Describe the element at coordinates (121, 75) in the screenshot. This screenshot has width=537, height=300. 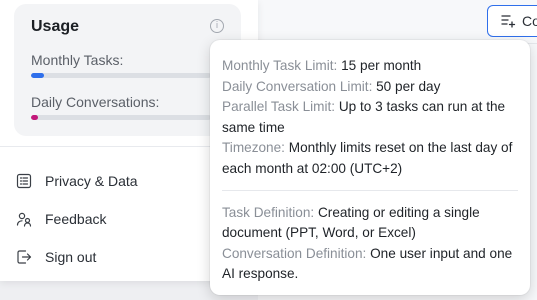
I see `monthly-tasks-progress` at that location.